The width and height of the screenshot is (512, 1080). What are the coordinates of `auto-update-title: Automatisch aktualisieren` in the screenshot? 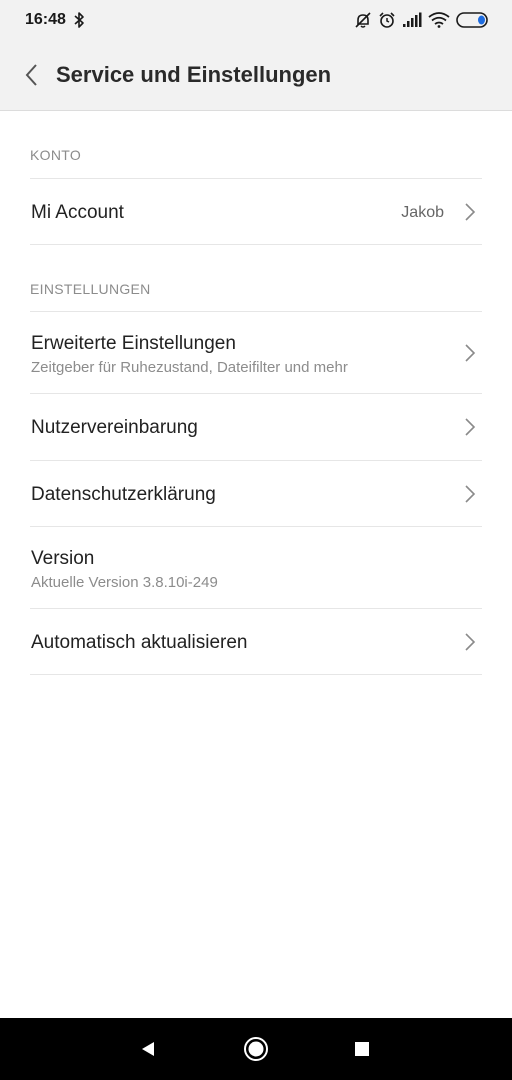 It's located at (139, 642).